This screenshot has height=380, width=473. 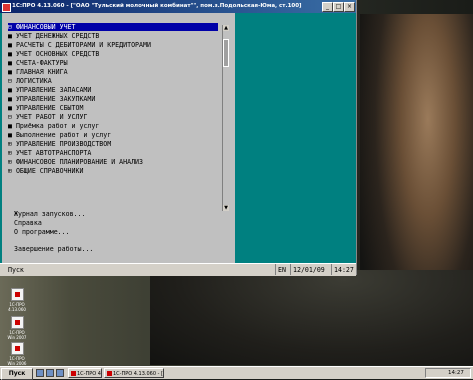 I want to click on tree-item-financial: ⊟ ФИНАНСОВЫЙ УЧЕТ, so click(x=113, y=27).